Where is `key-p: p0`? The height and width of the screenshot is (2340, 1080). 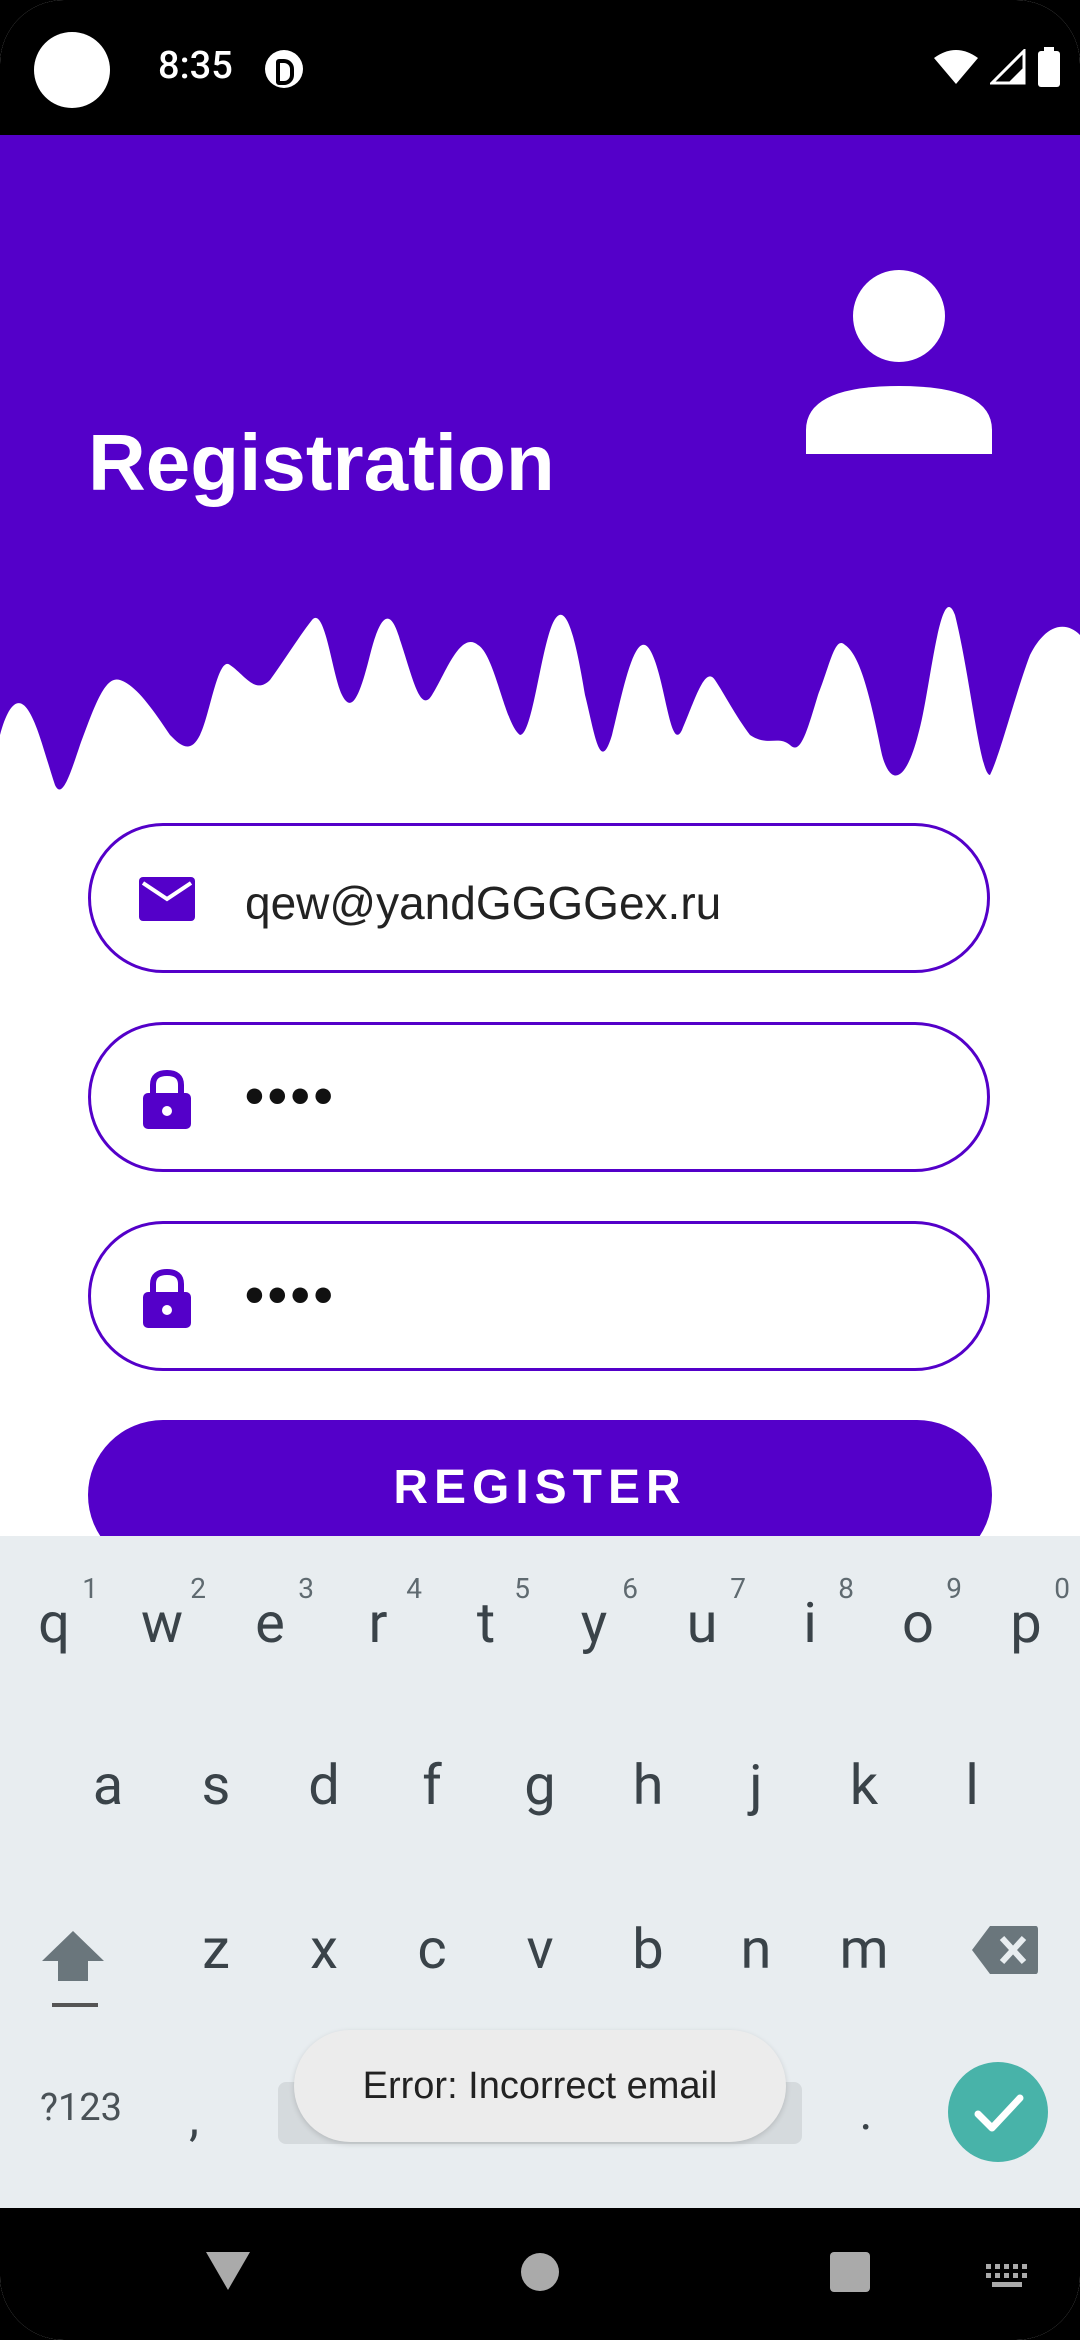
key-p: p0 is located at coordinates (1026, 1614).